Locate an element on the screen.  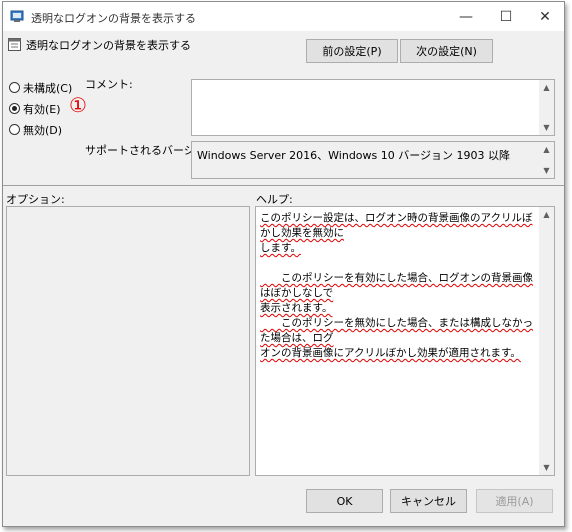
policy-name: 透明なログオンの背景を表示する is located at coordinates (108, 45).